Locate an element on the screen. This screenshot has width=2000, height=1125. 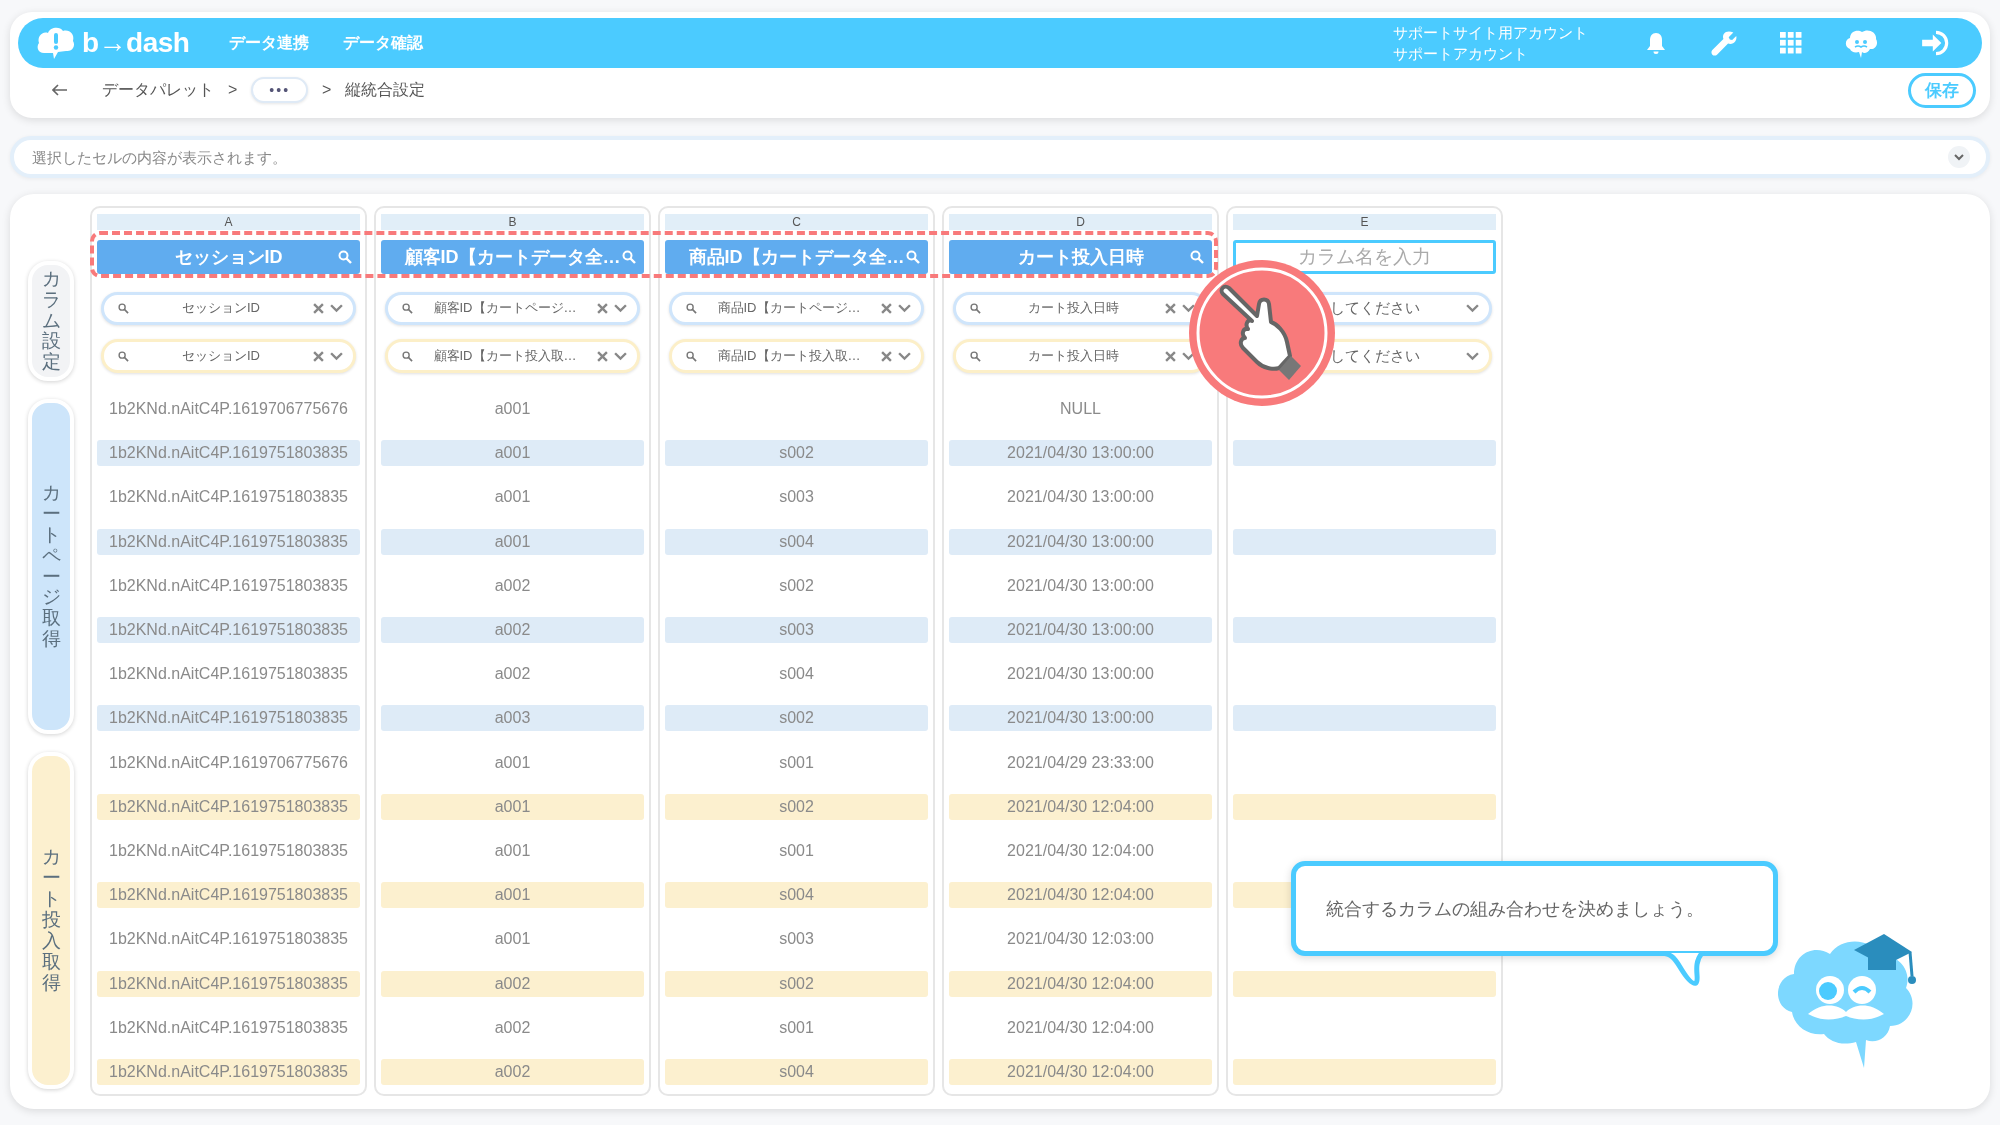
column-title: カート投入日時 is located at coordinates (1080, 257).